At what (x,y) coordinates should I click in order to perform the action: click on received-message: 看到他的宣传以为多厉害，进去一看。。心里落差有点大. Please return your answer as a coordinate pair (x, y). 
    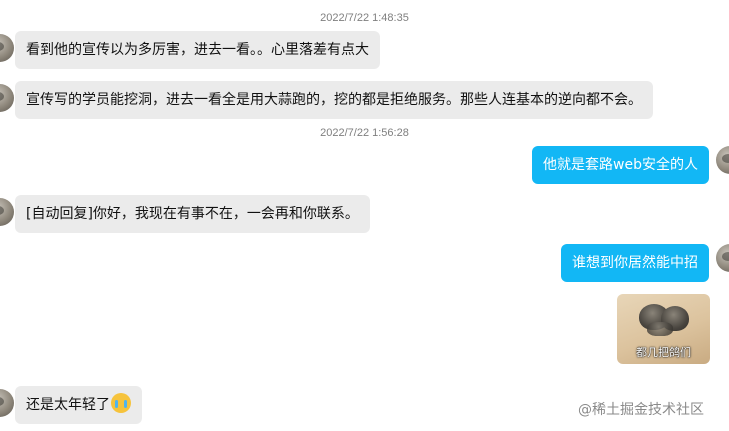
    Looking at the image, I should click on (197, 50).